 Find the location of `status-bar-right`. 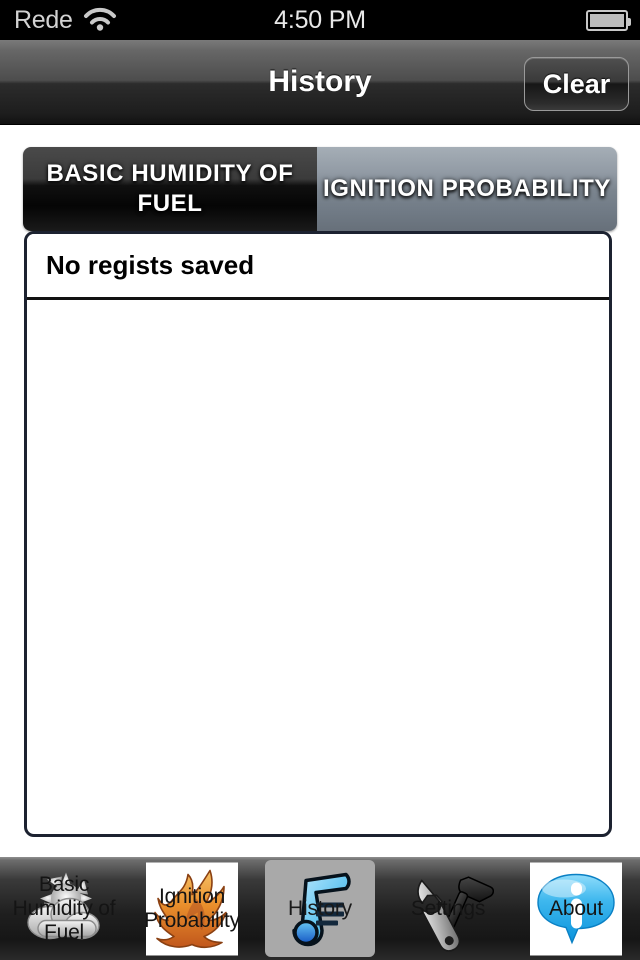

status-bar-right is located at coordinates (608, 20).